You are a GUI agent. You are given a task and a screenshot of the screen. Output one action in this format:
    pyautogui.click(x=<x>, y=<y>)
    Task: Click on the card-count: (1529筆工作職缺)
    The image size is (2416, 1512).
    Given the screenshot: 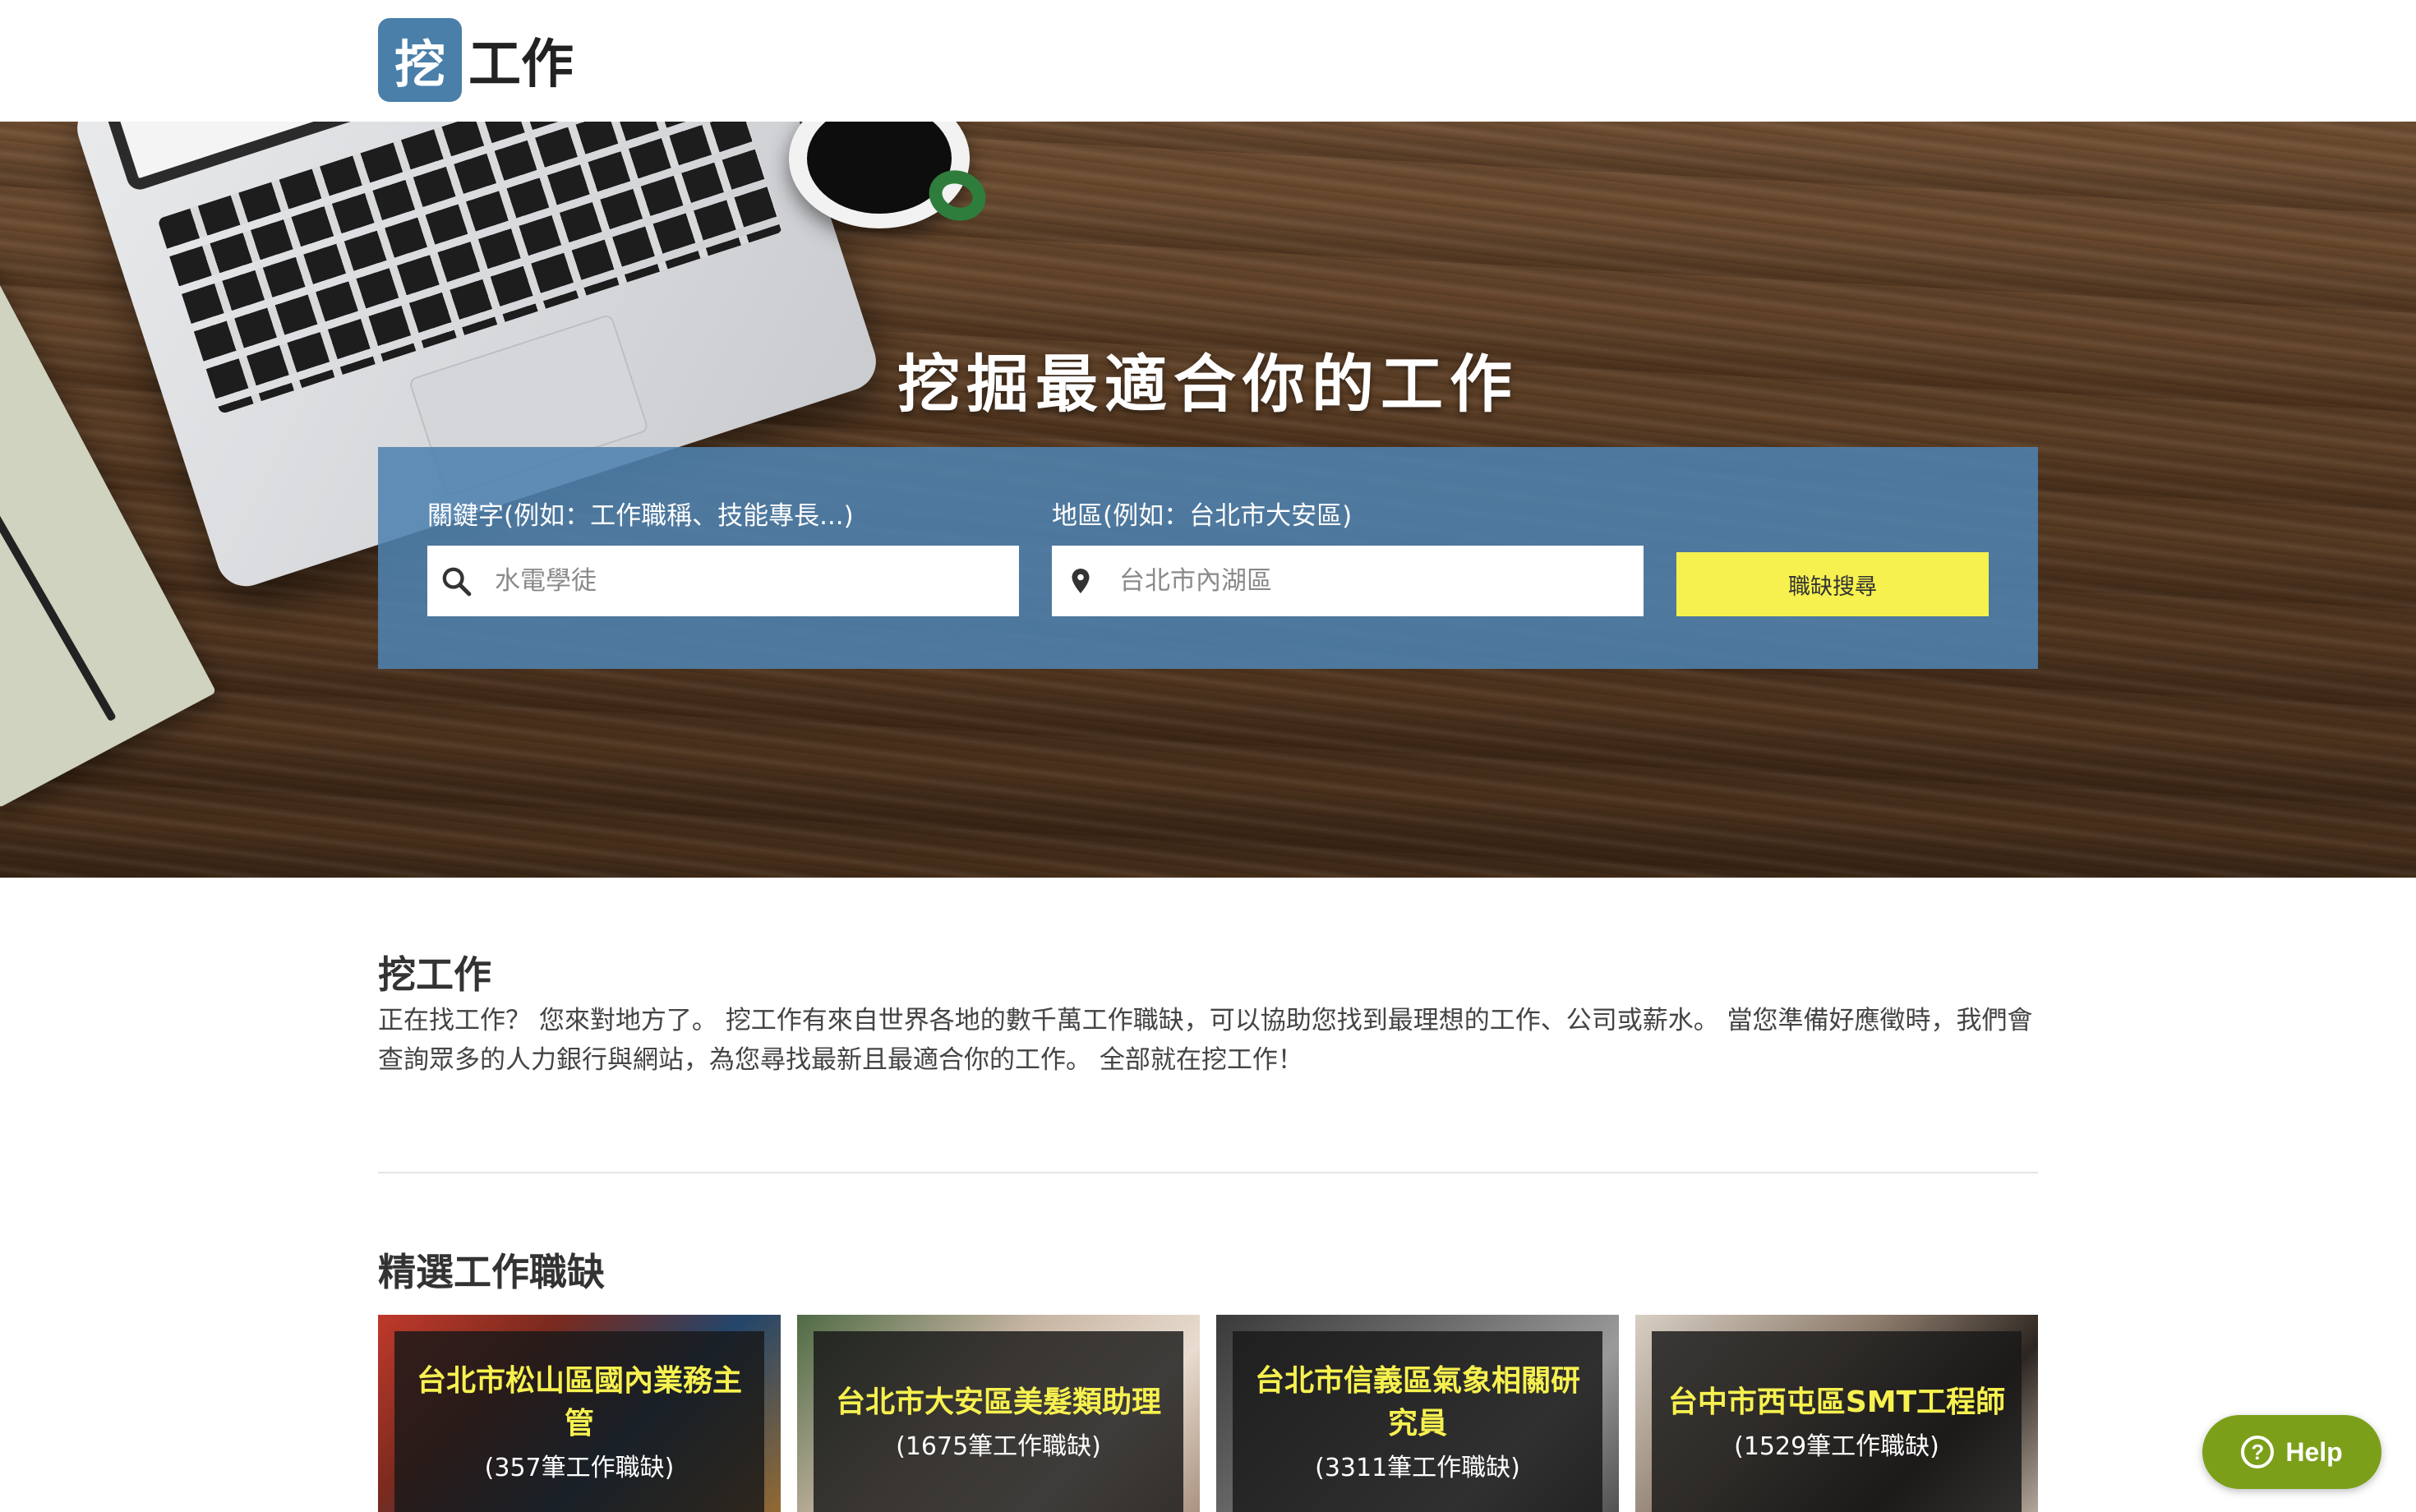 What is the action you would take?
    pyautogui.click(x=1837, y=1447)
    